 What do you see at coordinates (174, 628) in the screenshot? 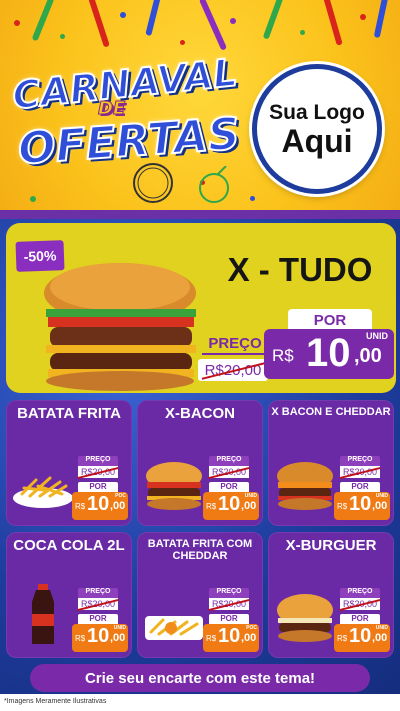
I see `fries-cheddar-image` at bounding box center [174, 628].